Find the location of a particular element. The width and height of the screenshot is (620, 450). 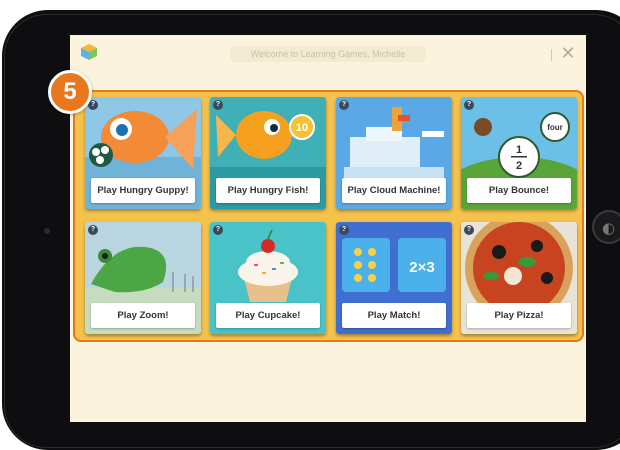

play-hungry-fish-button: Play Hungry Fish! is located at coordinates (268, 190).